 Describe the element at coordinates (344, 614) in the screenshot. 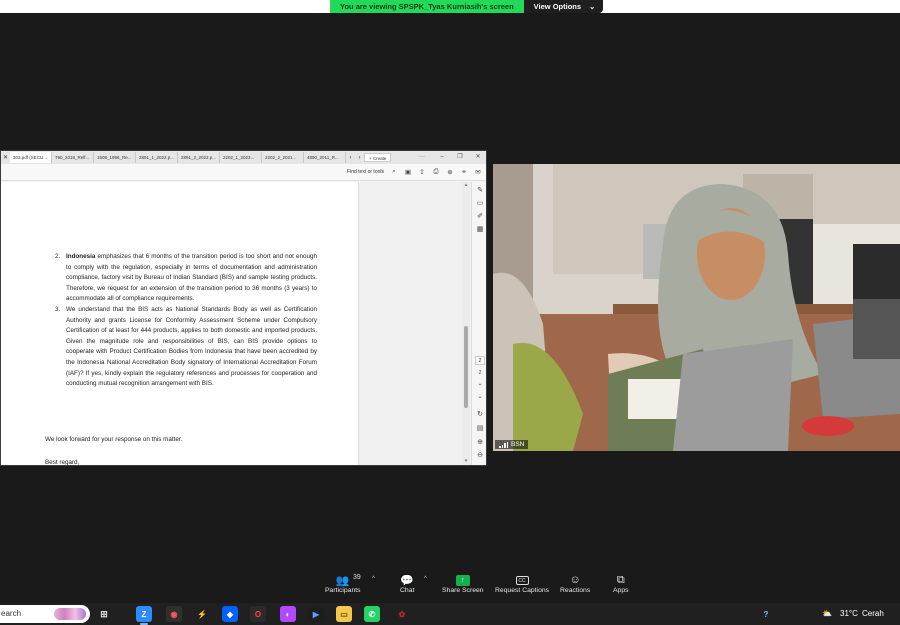

I see `file-explorer-icon: ▭` at that location.